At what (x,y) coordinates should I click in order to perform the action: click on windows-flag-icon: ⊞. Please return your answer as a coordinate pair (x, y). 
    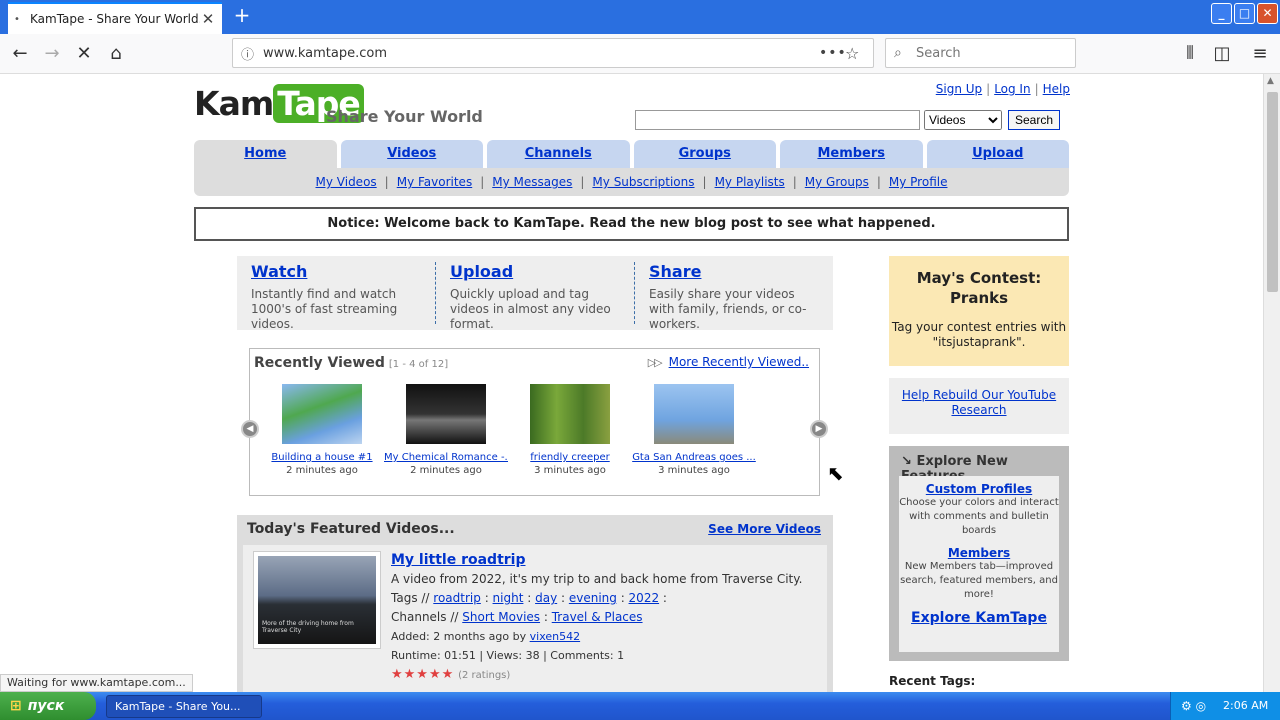
    Looking at the image, I should click on (16, 706).